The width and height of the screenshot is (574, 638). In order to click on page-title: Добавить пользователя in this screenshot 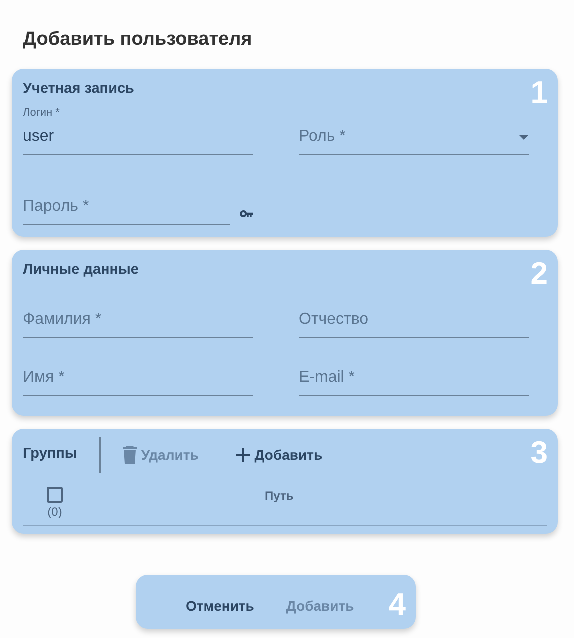, I will do `click(137, 40)`.